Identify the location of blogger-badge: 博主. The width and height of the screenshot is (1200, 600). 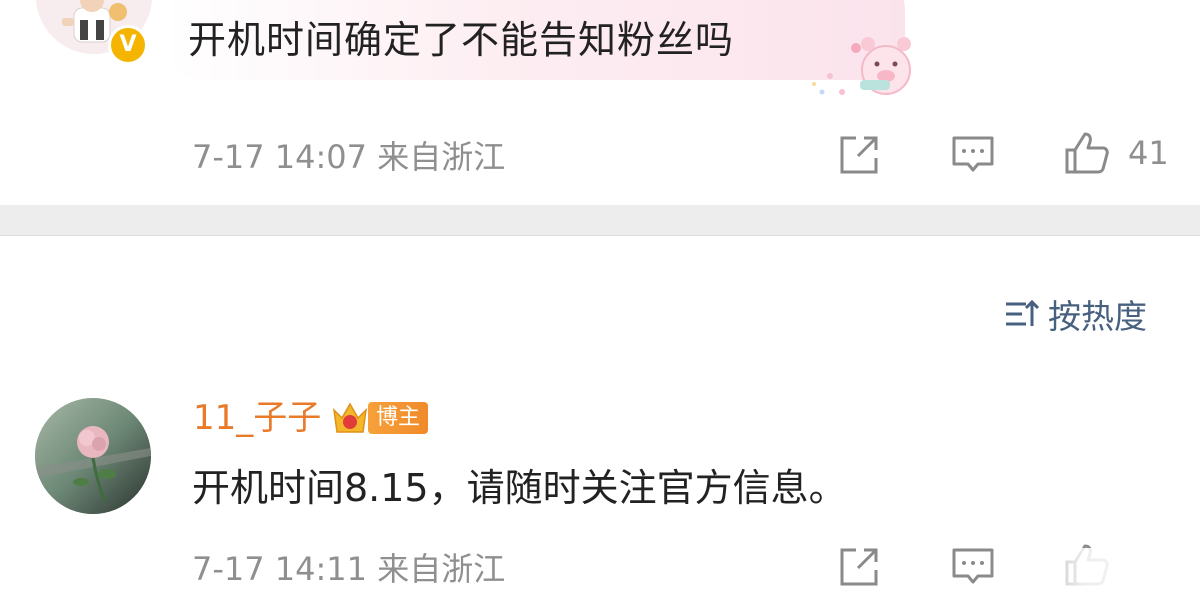
(398, 418).